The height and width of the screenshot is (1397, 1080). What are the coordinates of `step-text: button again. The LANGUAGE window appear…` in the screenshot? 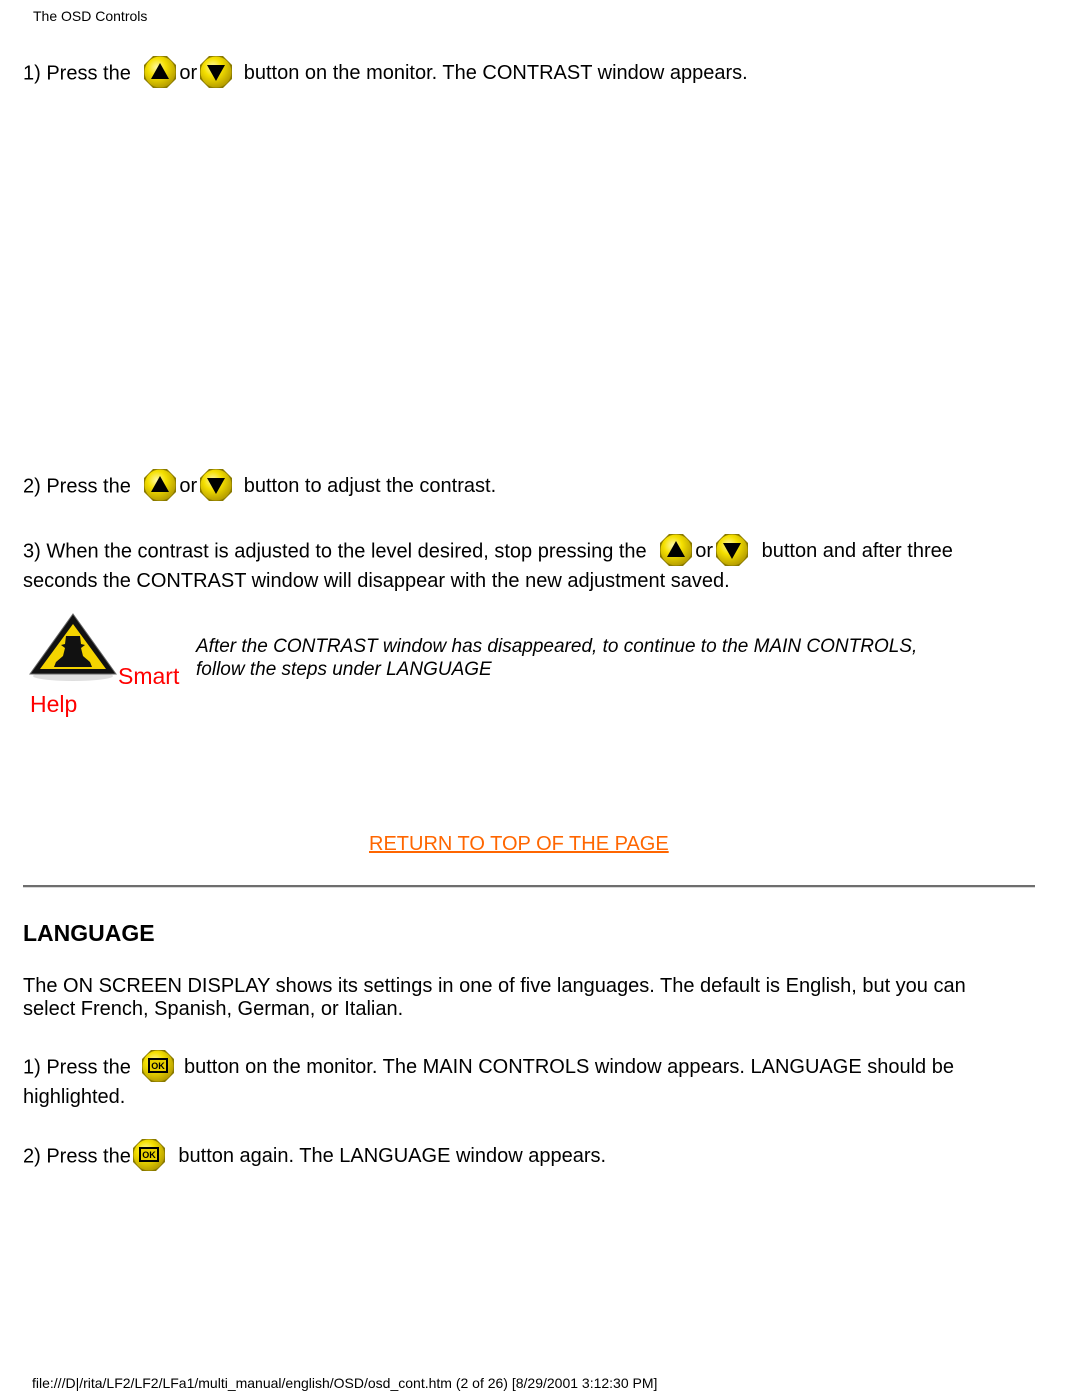 It's located at (392, 1156).